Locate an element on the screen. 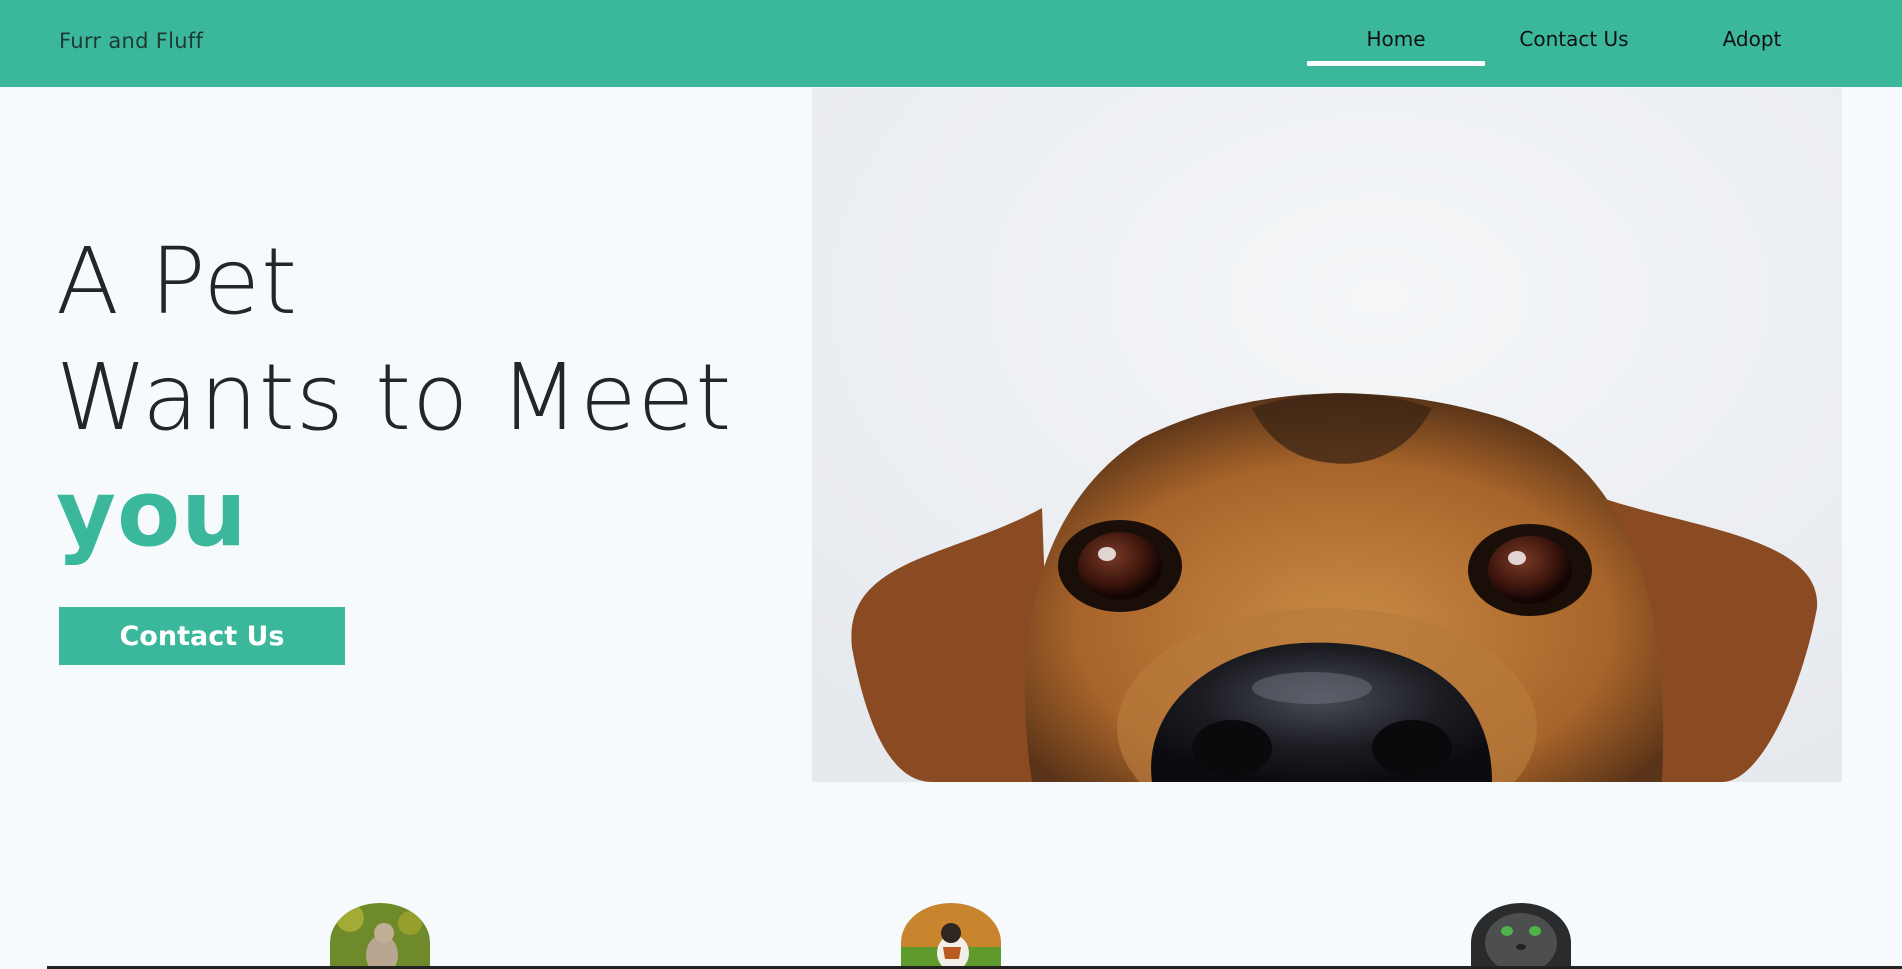 The image size is (1902, 969). hero-heading-line-2: Wants to Meet is located at coordinates (394, 397).